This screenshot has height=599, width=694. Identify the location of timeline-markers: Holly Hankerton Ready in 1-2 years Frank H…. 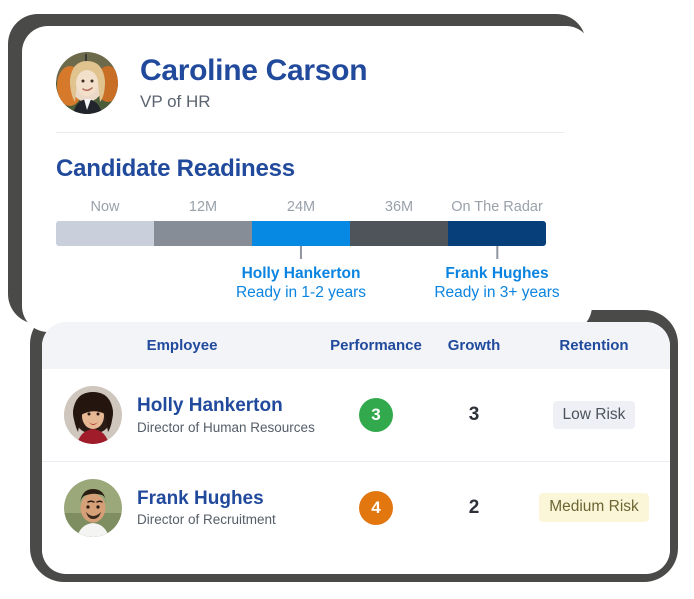
(308, 282).